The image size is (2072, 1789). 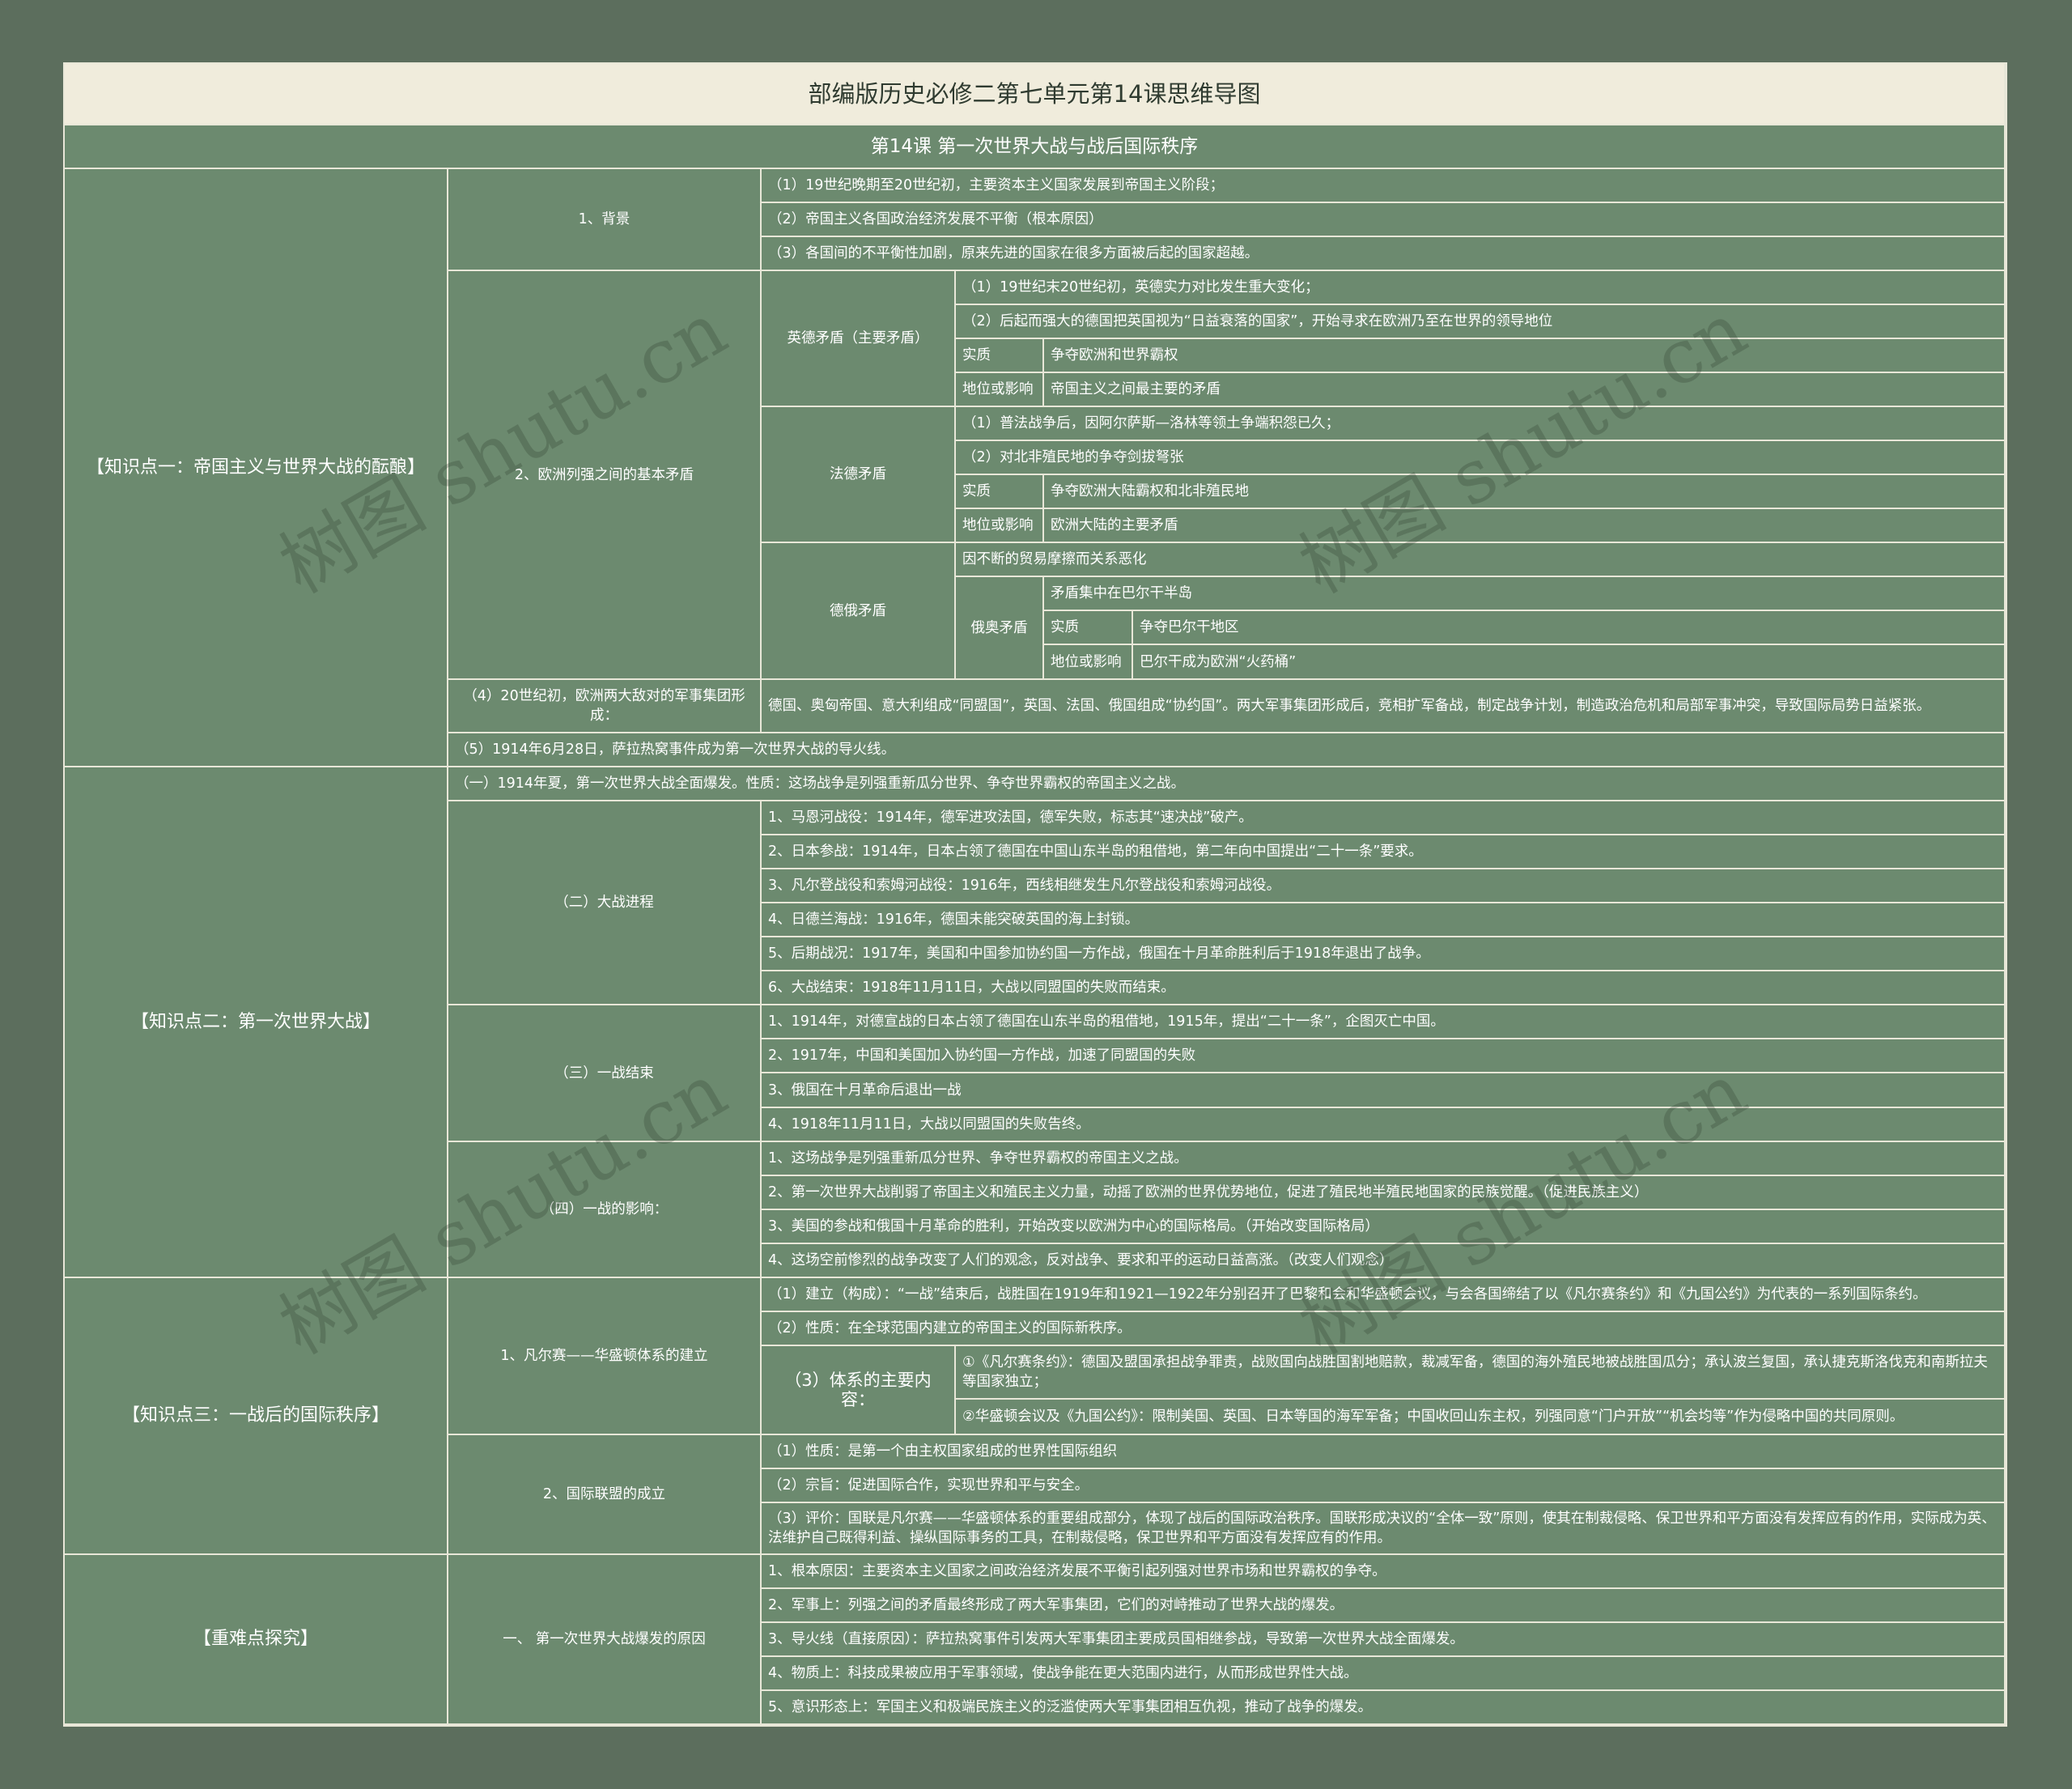 I want to click on kp1-background-item: （2）帝国主义各国政治经济发展不平衡（根本原因）, so click(x=1384, y=220).